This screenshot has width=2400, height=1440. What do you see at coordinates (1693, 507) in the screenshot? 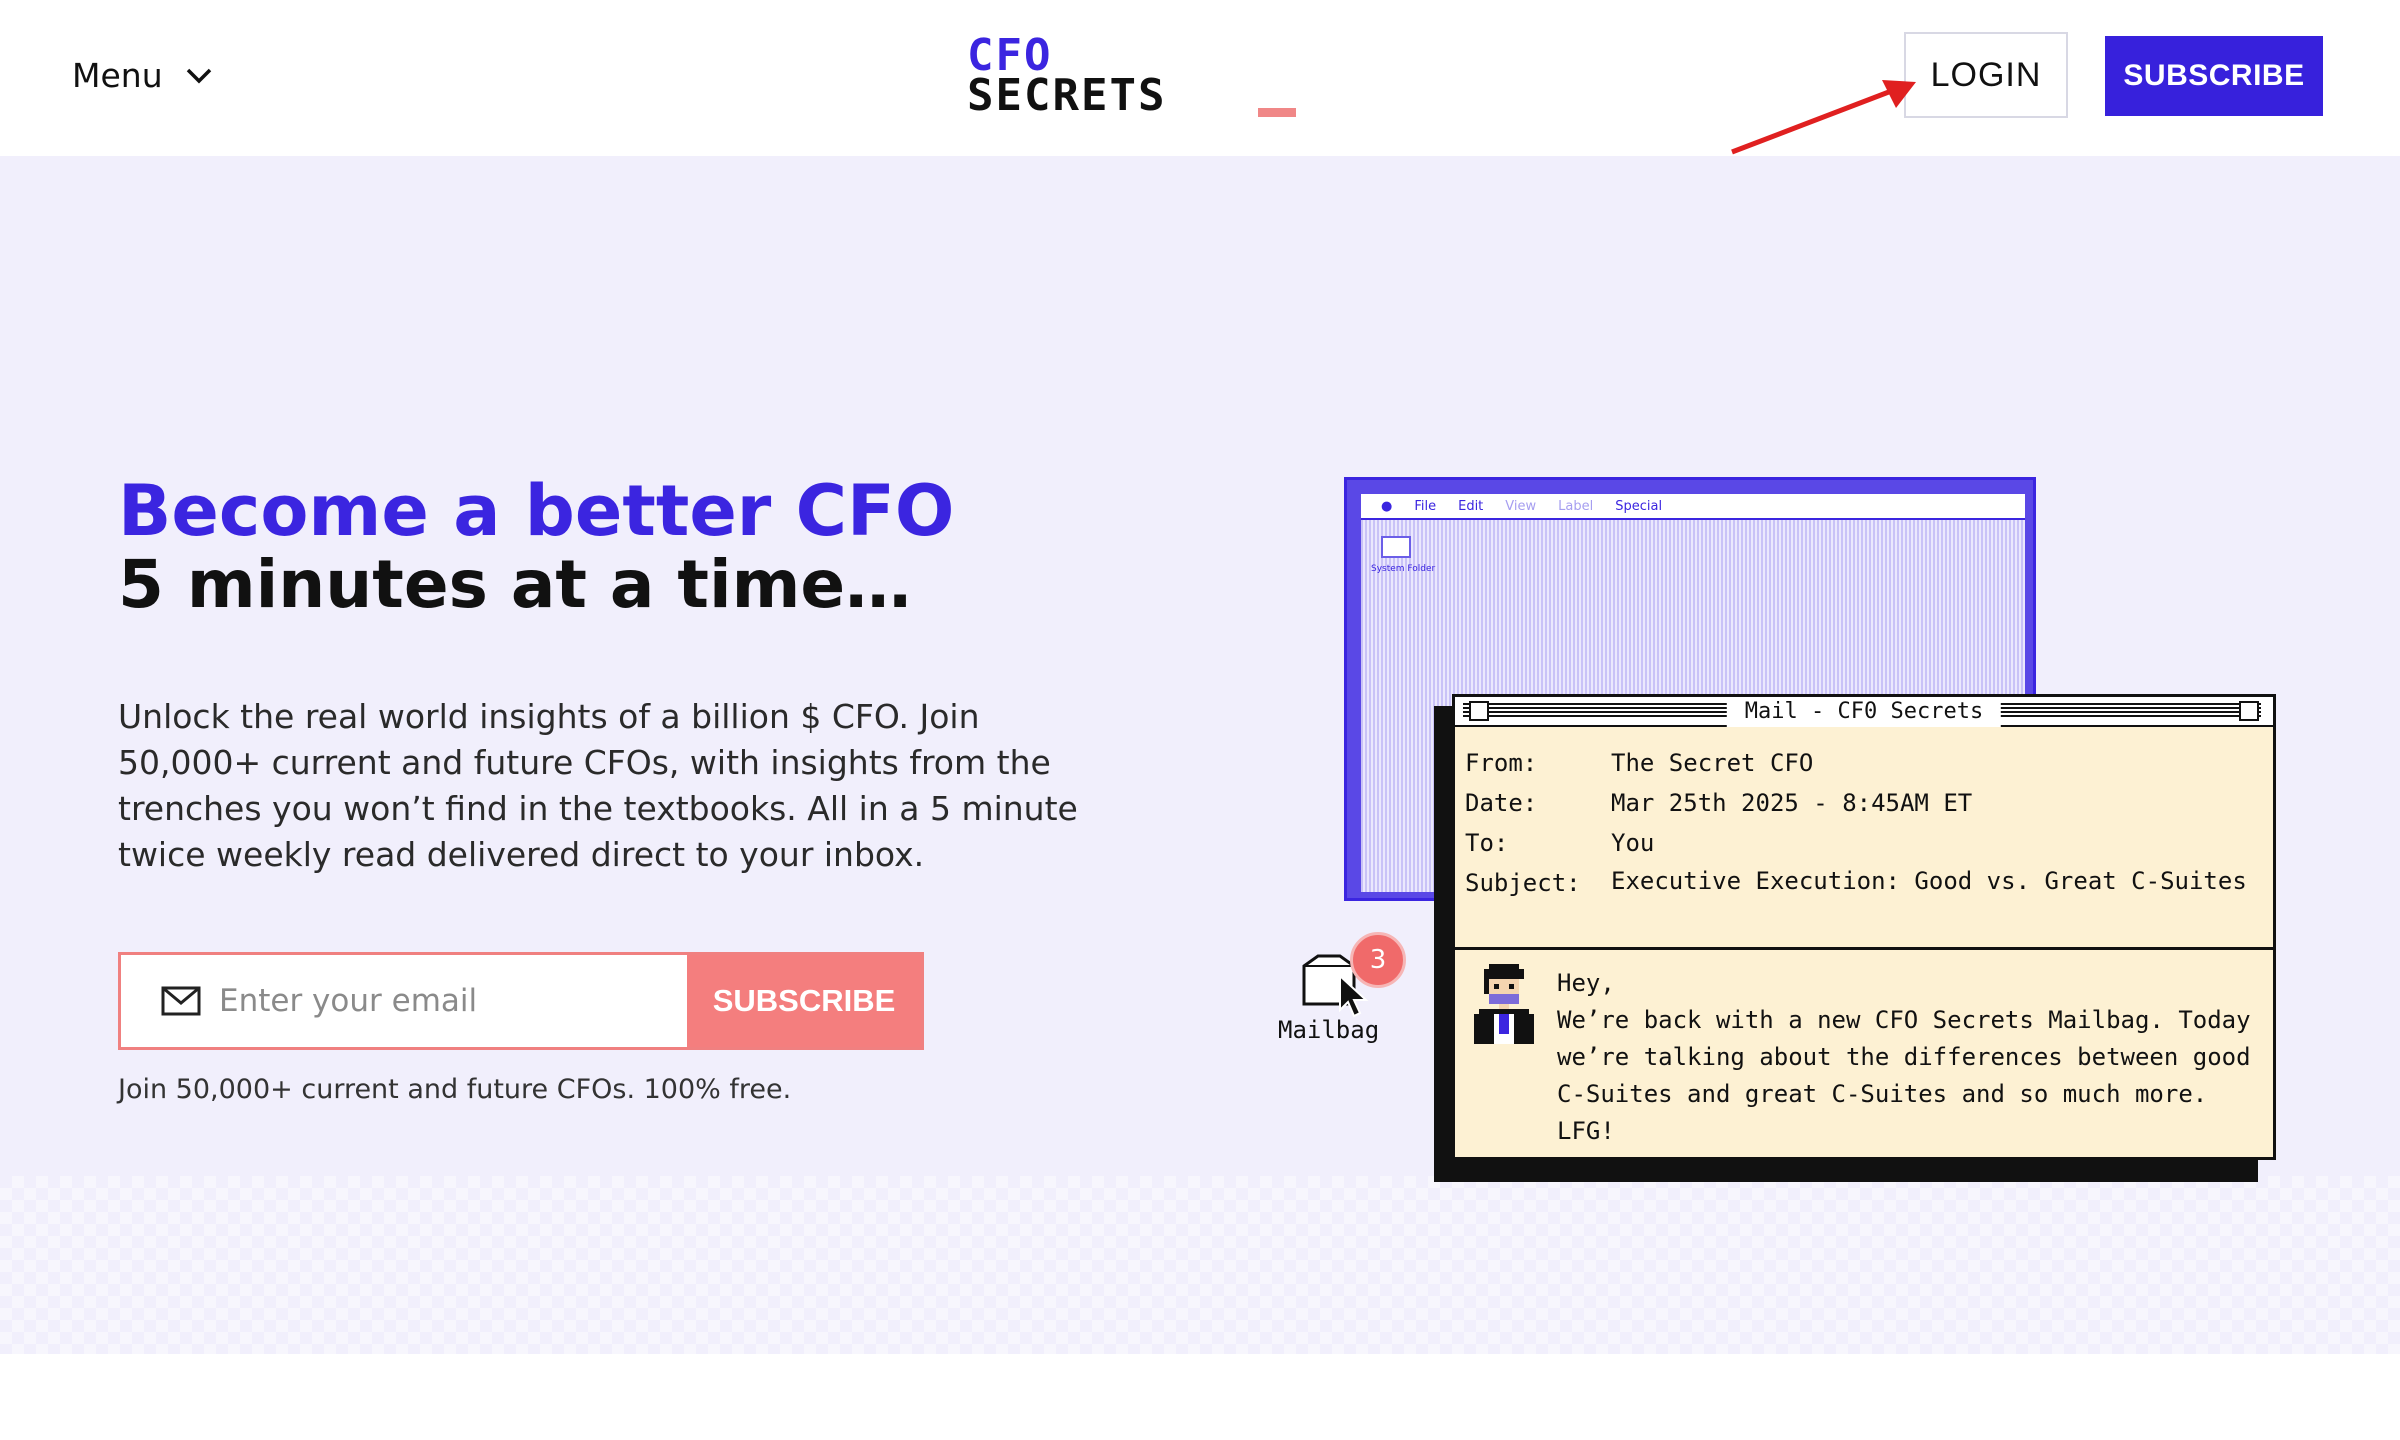
I see `desktop-menubar: ● File Edit View Label Special` at bounding box center [1693, 507].